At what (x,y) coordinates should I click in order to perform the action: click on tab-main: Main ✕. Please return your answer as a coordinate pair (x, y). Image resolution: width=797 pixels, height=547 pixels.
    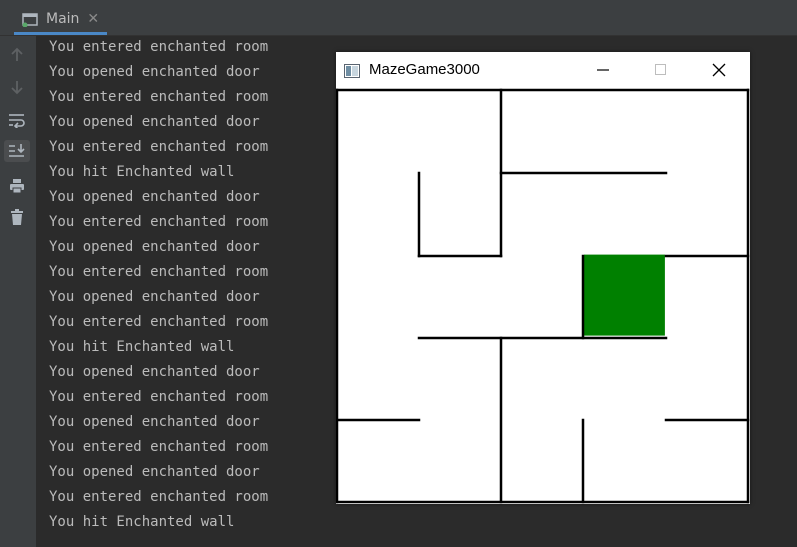
    Looking at the image, I should click on (61, 20).